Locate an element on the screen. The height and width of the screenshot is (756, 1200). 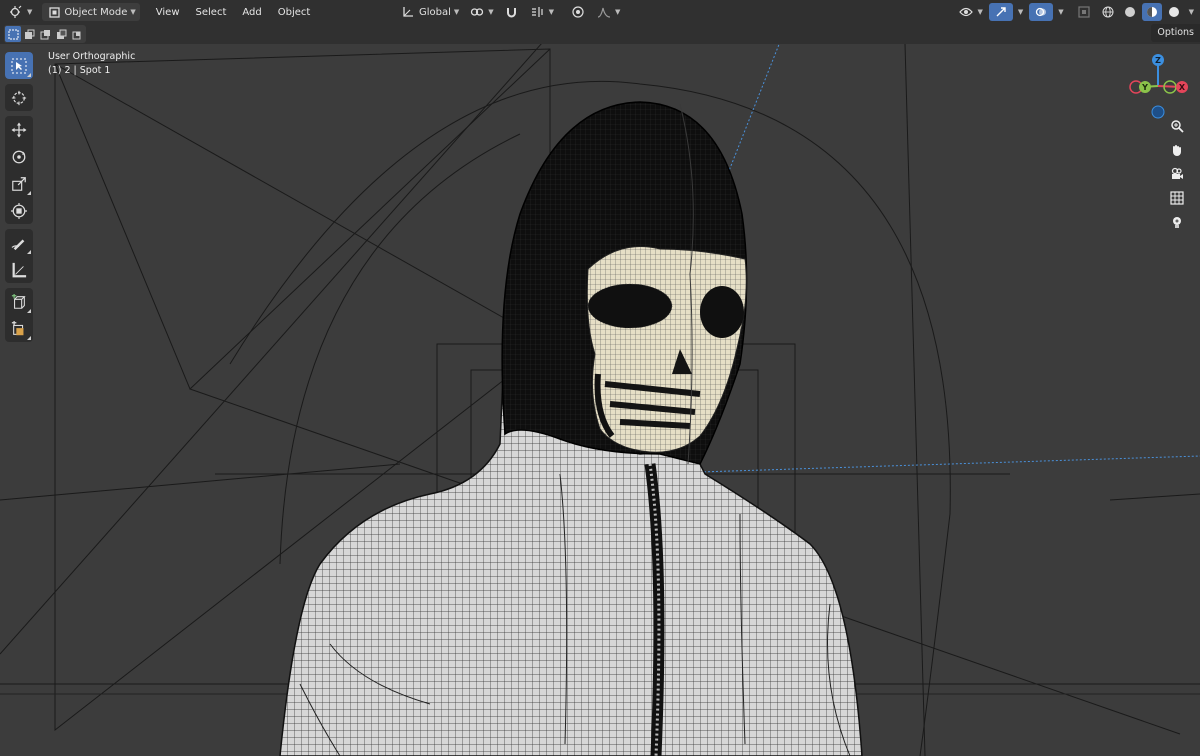
snap-toggle is located at coordinates (512, 12).